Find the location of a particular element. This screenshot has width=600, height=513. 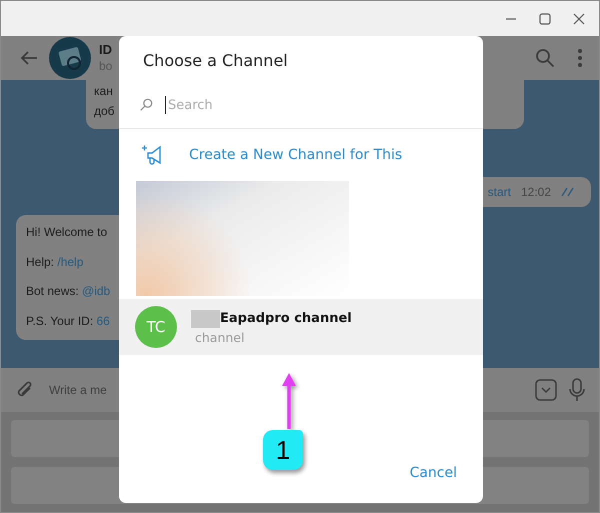

cancel-button: Cancel is located at coordinates (433, 473).